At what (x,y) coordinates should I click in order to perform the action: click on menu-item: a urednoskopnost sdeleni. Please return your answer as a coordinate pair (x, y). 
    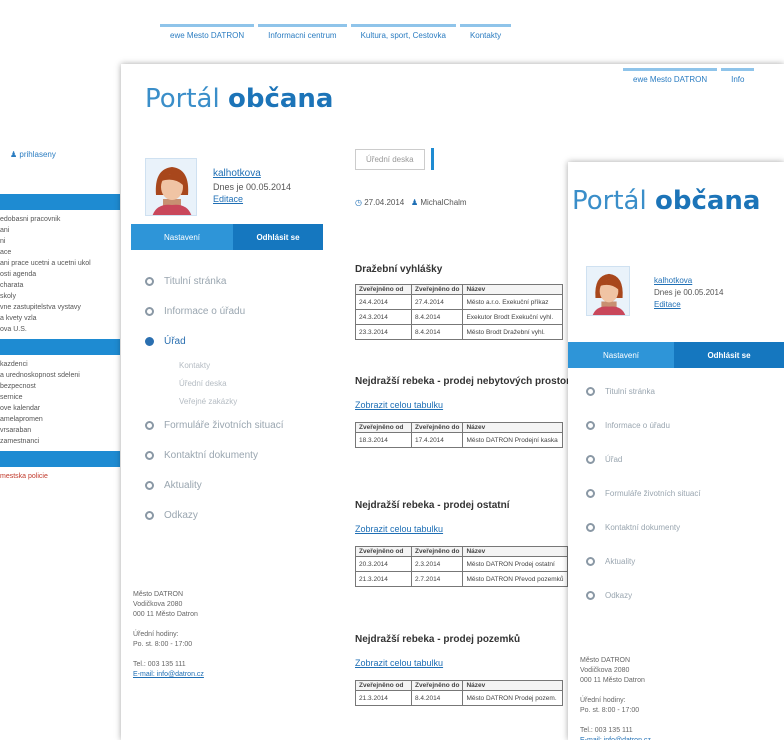
    Looking at the image, I should click on (60, 375).